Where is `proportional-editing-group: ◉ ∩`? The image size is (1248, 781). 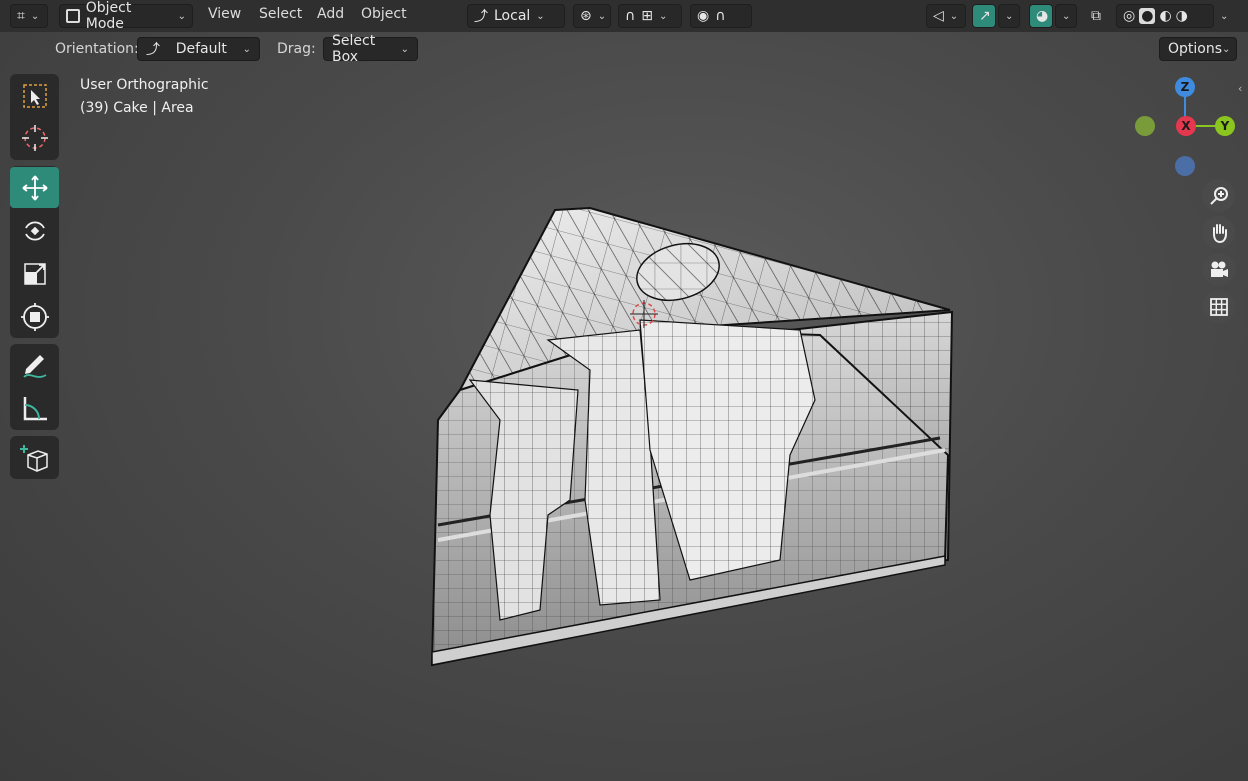 proportional-editing-group: ◉ ∩ is located at coordinates (721, 16).